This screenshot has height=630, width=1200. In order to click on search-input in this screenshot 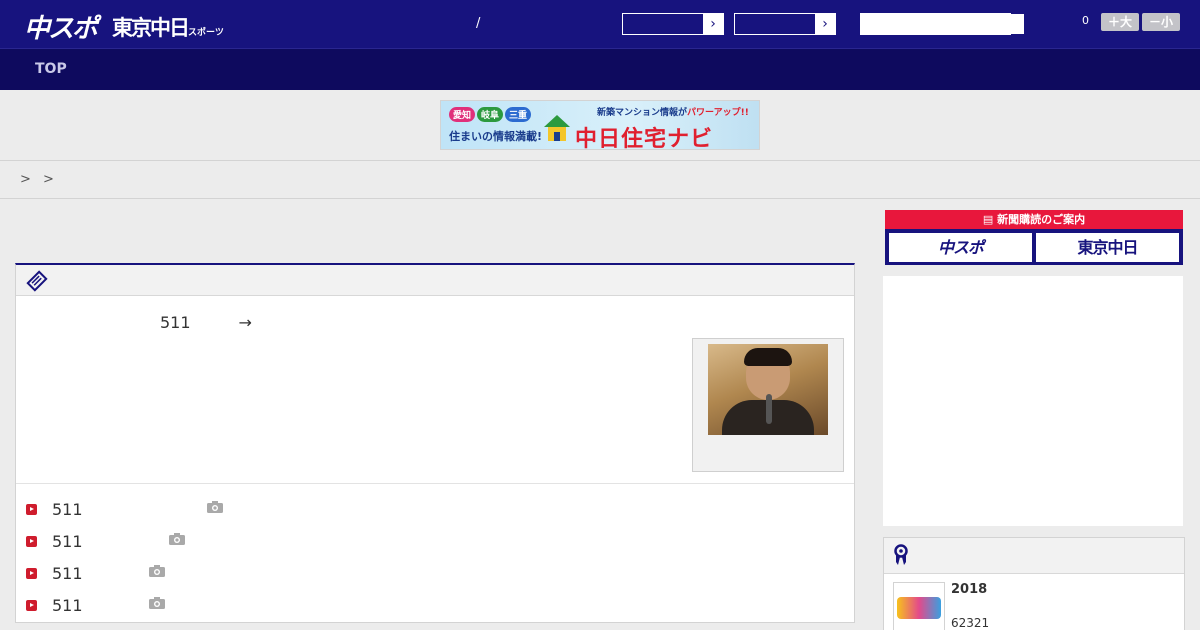, I will do `click(942, 24)`.